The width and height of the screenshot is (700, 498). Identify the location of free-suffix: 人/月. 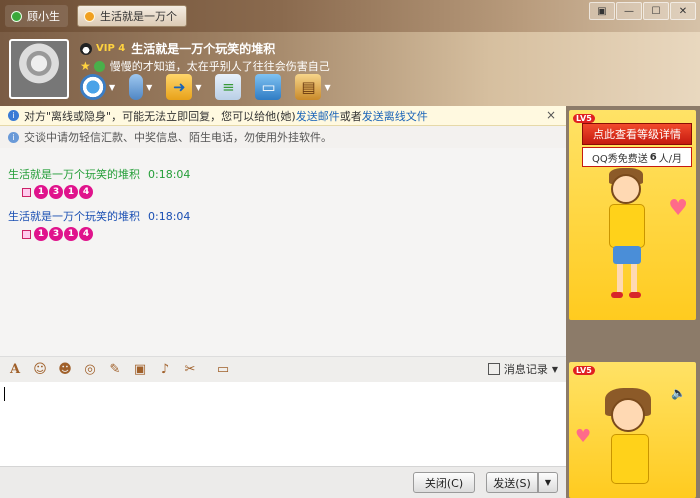
(670, 159).